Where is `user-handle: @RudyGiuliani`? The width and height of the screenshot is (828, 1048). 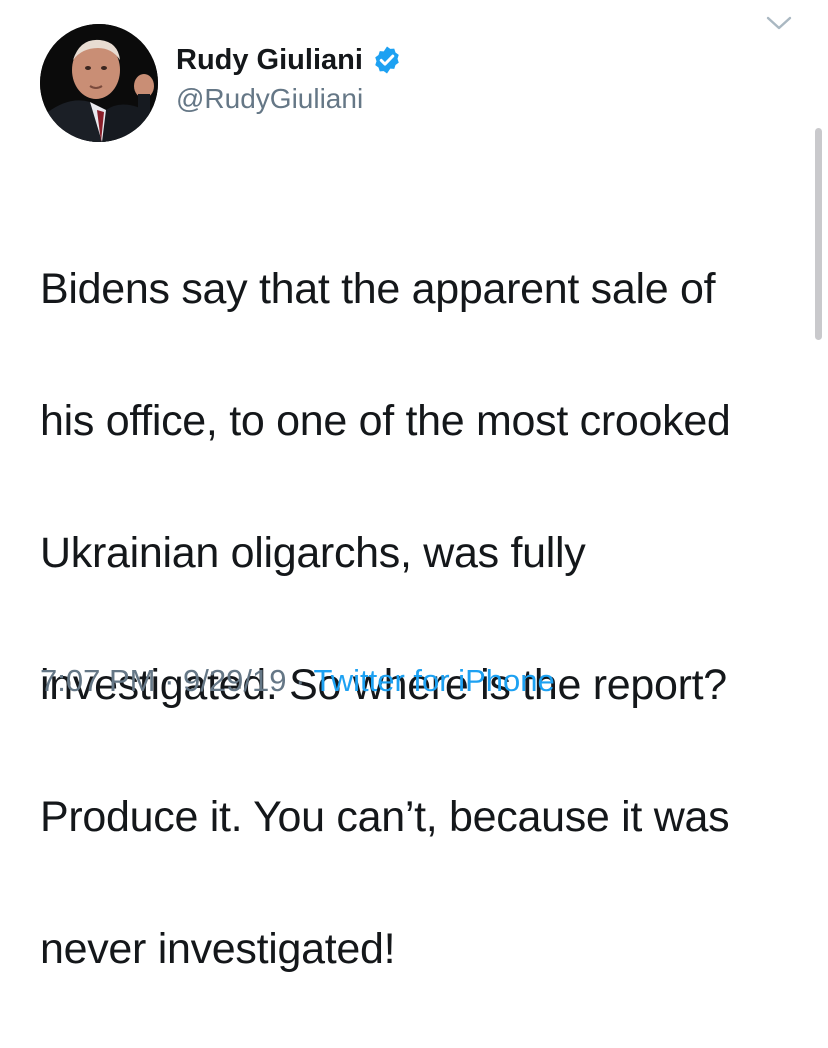 user-handle: @RudyGiuliani is located at coordinates (269, 99).